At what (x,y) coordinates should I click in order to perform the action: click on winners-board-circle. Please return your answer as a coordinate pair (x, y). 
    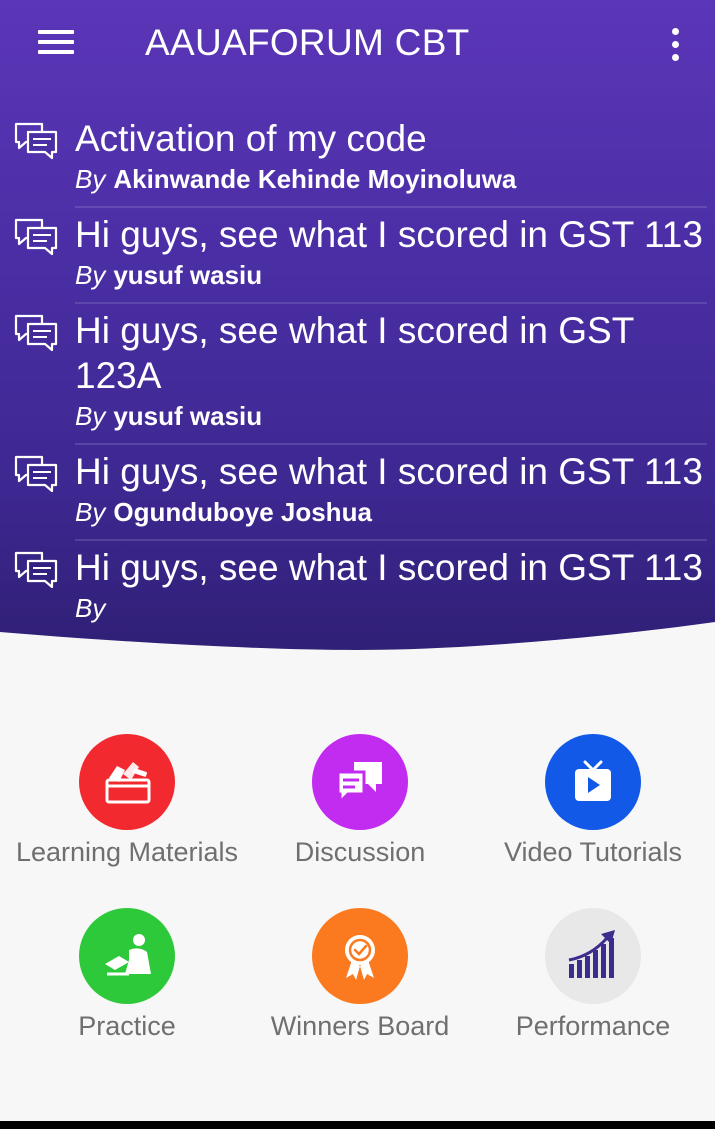
    Looking at the image, I should click on (360, 956).